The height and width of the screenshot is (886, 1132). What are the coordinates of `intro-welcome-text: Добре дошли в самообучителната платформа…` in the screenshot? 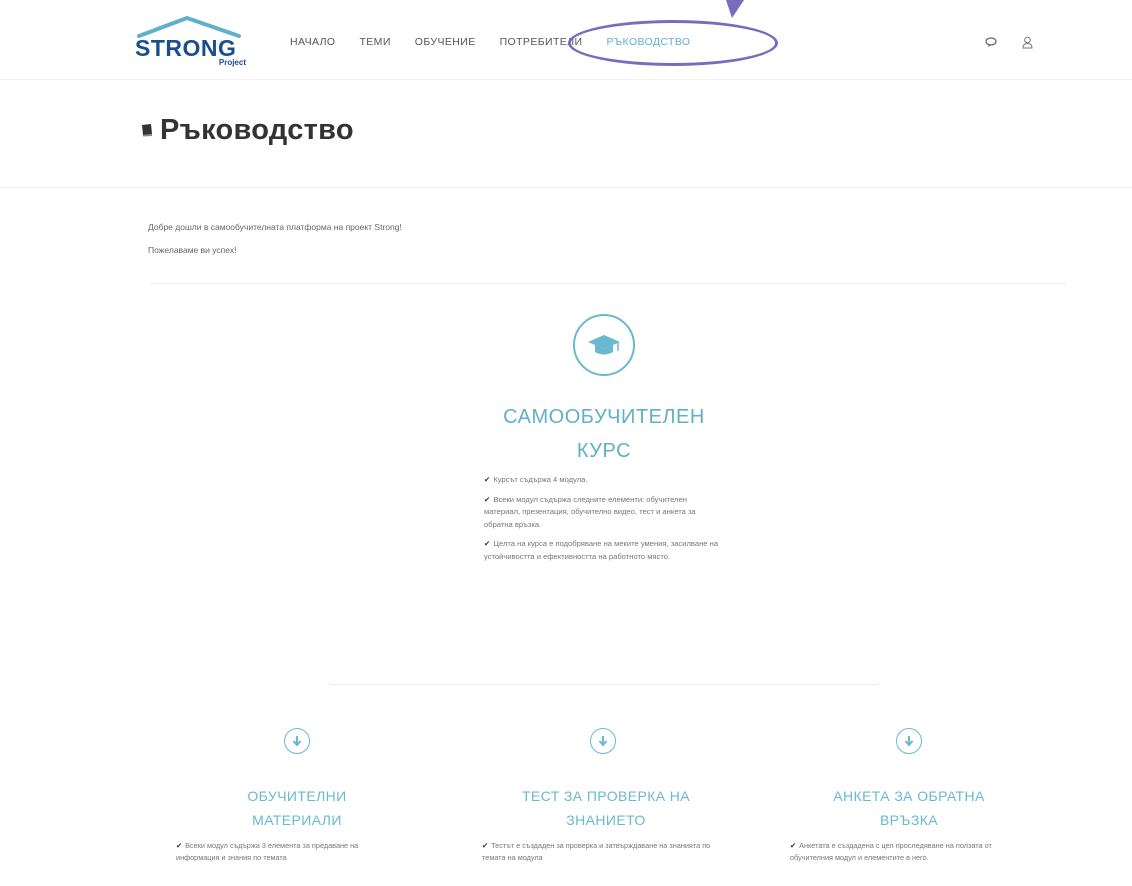 It's located at (275, 227).